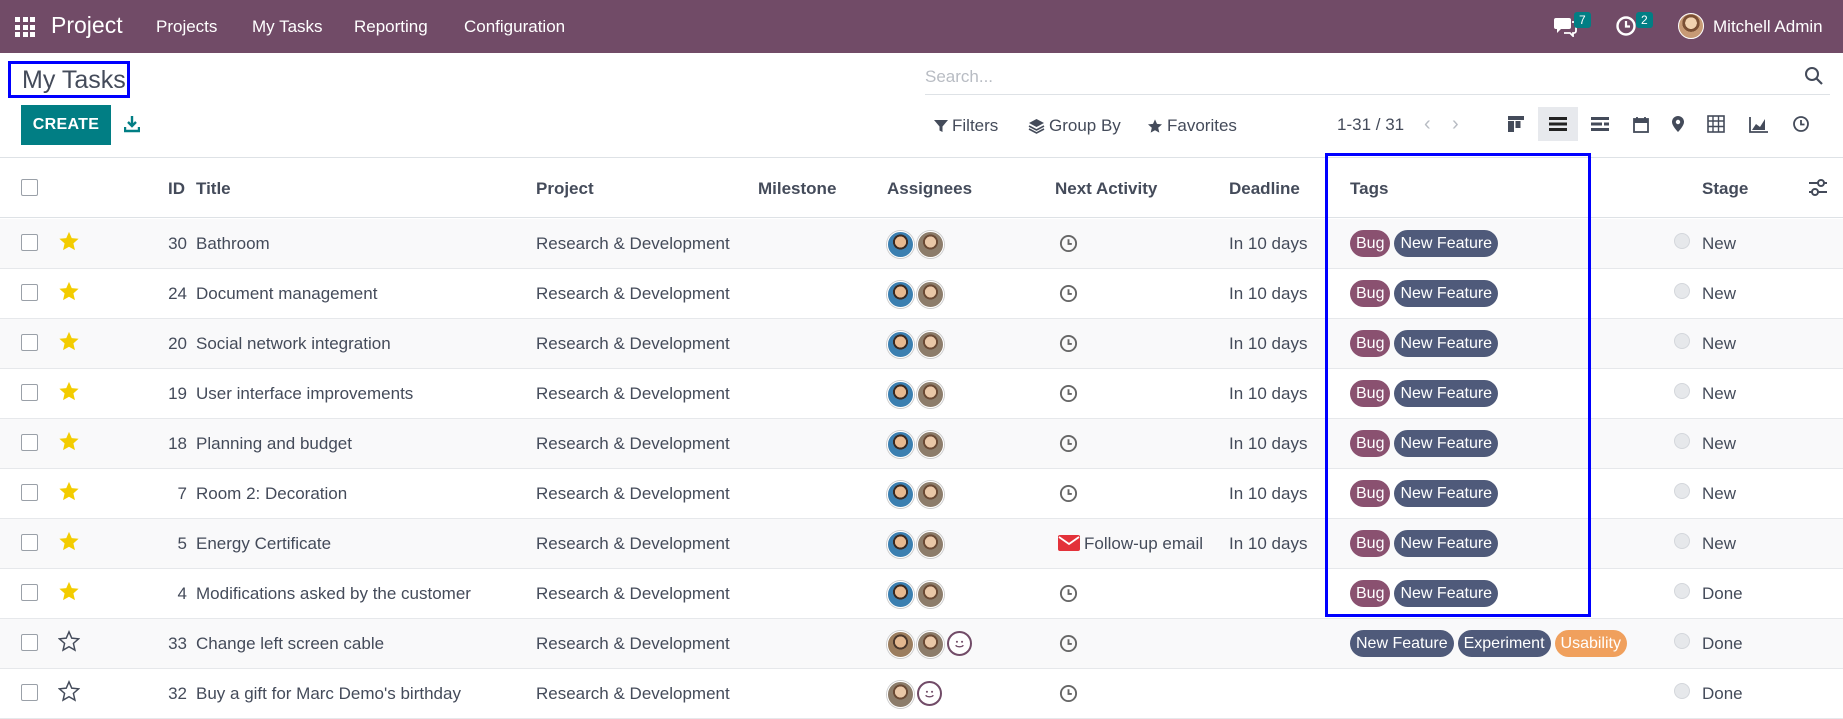 This screenshot has height=719, width=1843. What do you see at coordinates (328, 694) in the screenshot?
I see `task-title: Buy a gift for Marc Demo's birthday` at bounding box center [328, 694].